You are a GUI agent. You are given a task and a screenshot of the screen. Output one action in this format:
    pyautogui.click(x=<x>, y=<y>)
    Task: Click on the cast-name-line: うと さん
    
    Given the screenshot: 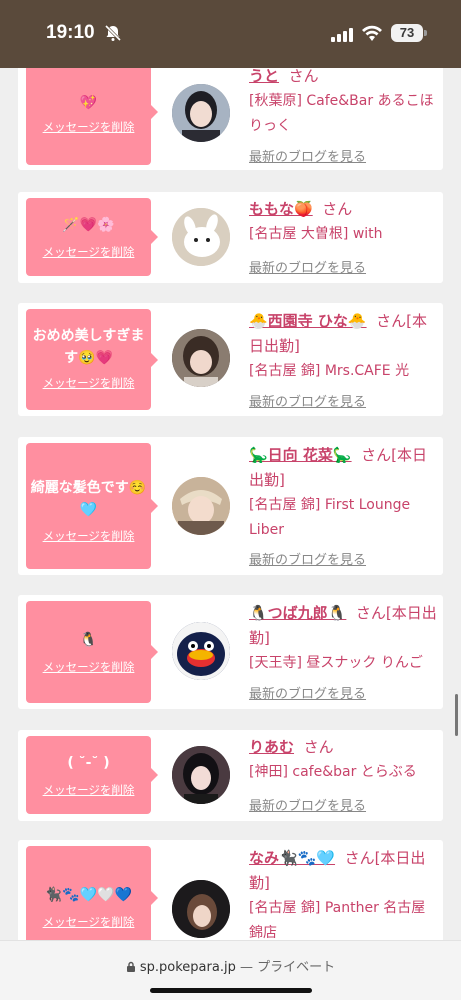 What is the action you would take?
    pyautogui.click(x=344, y=78)
    